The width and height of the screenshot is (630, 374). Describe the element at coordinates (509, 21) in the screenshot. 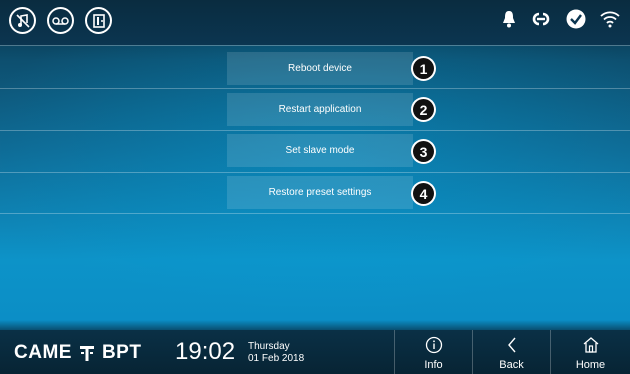

I see `bell-icon` at that location.